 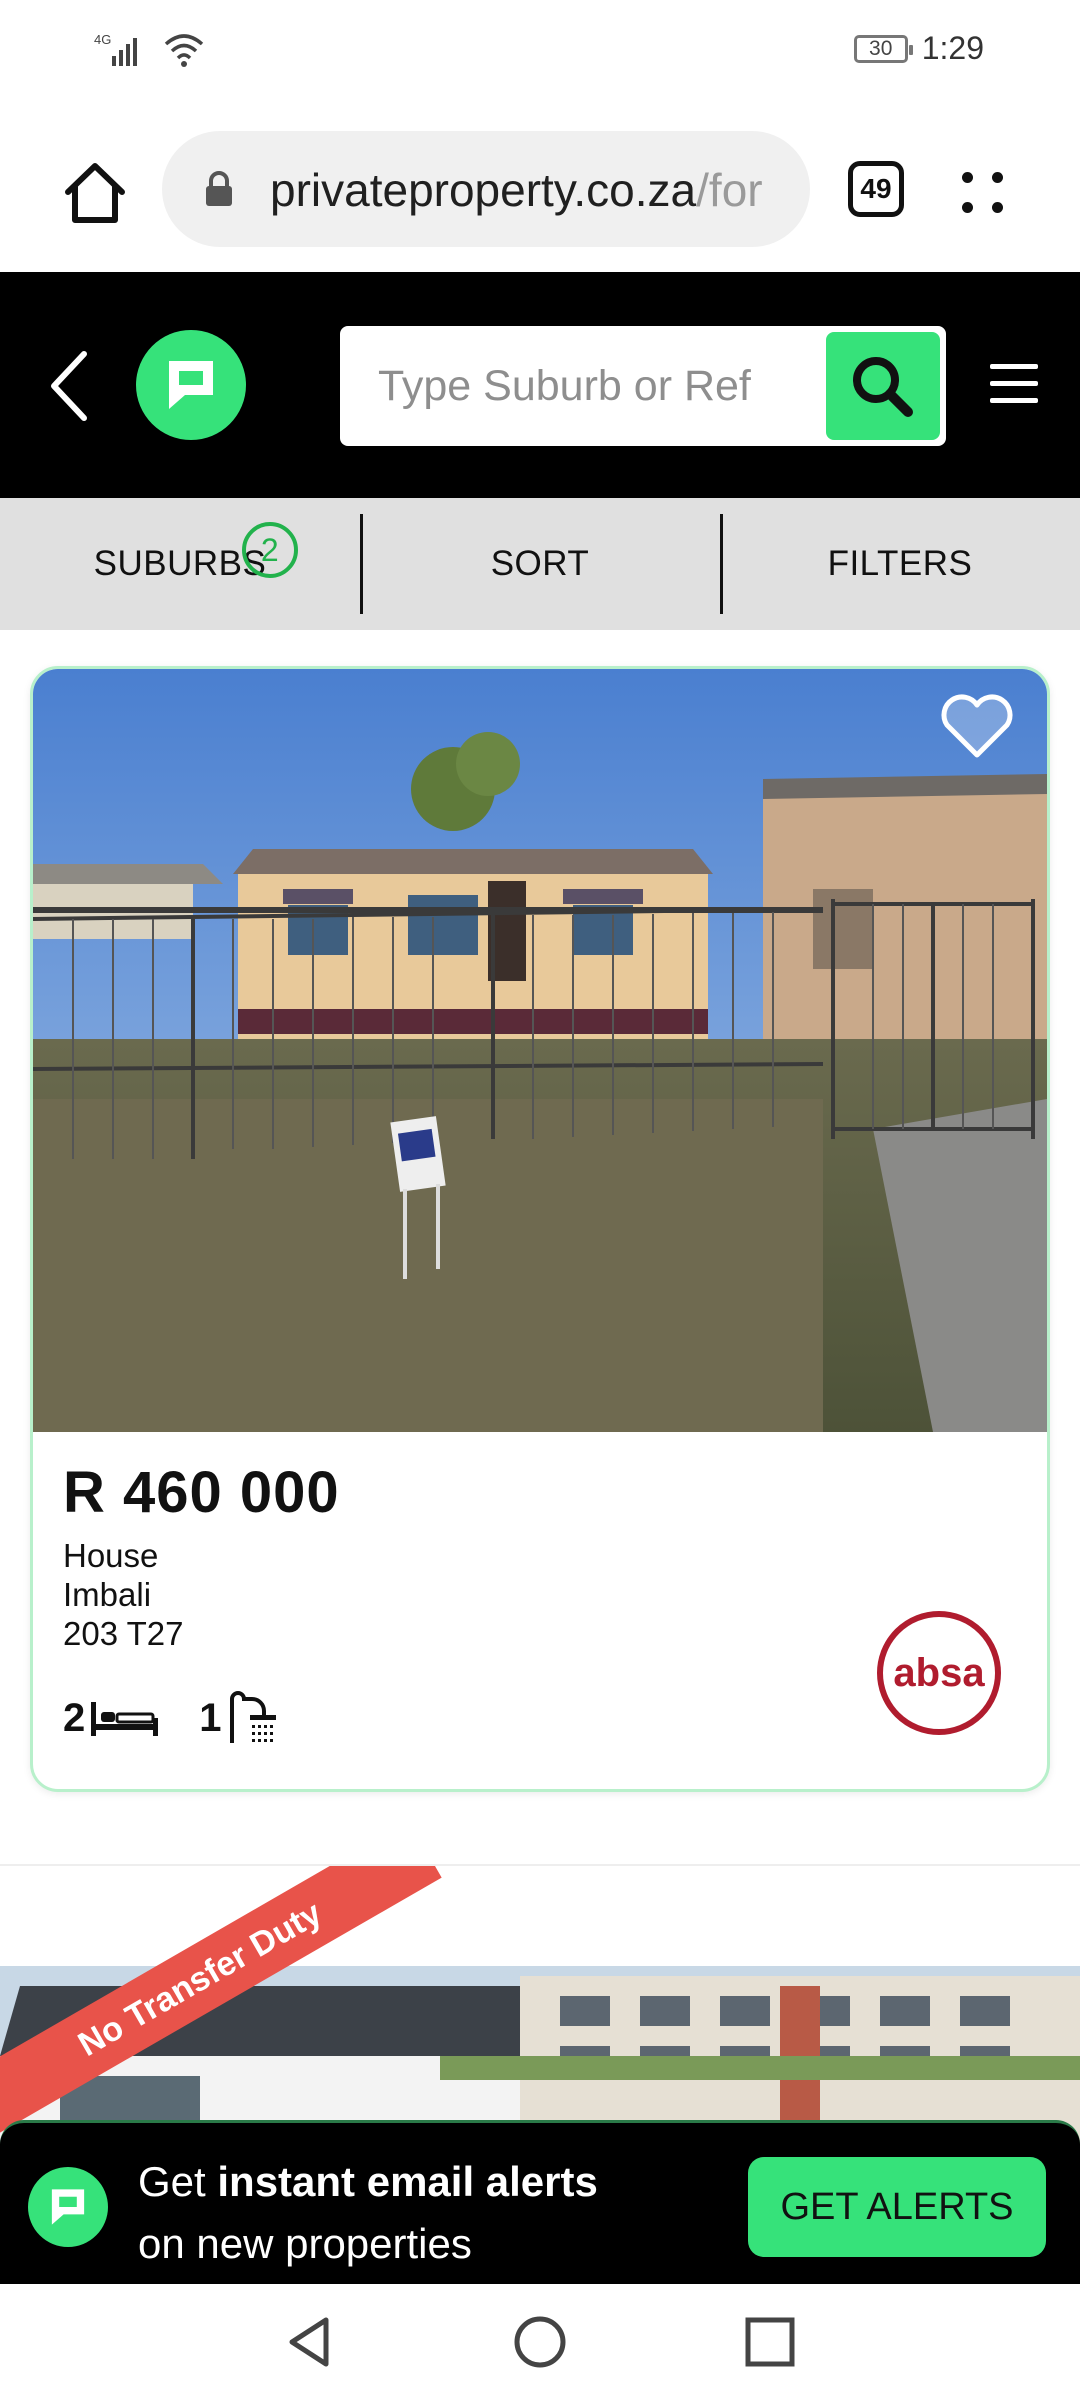 I want to click on browser-toolbar: privateproperty.co.za/for 49, so click(x=540, y=191).